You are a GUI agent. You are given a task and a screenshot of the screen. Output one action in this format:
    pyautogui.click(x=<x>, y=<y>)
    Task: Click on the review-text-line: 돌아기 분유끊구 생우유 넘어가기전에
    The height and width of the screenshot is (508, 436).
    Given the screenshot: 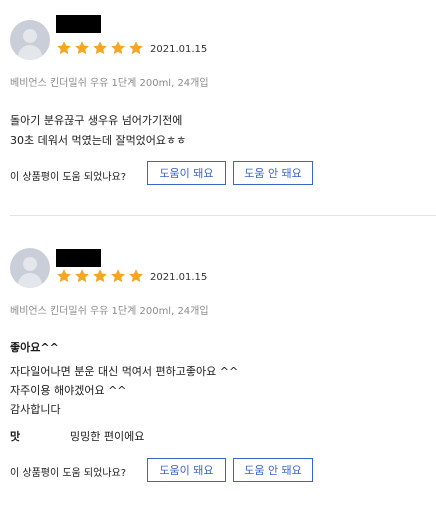 What is the action you would take?
    pyautogui.click(x=96, y=120)
    